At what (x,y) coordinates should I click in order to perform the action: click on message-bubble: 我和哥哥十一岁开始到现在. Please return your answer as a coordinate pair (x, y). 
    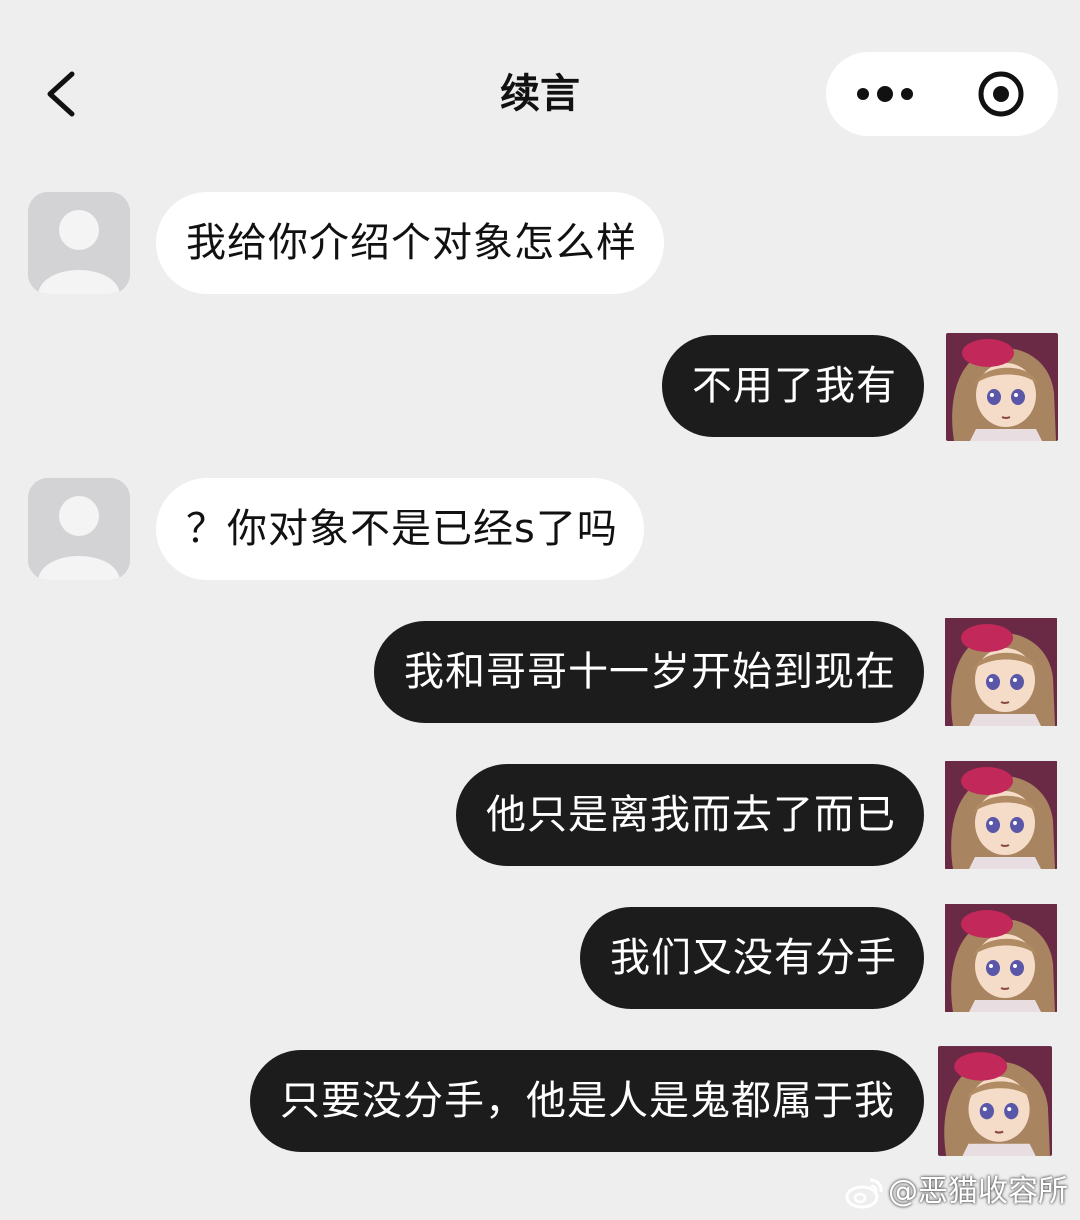
    Looking at the image, I should click on (649, 672).